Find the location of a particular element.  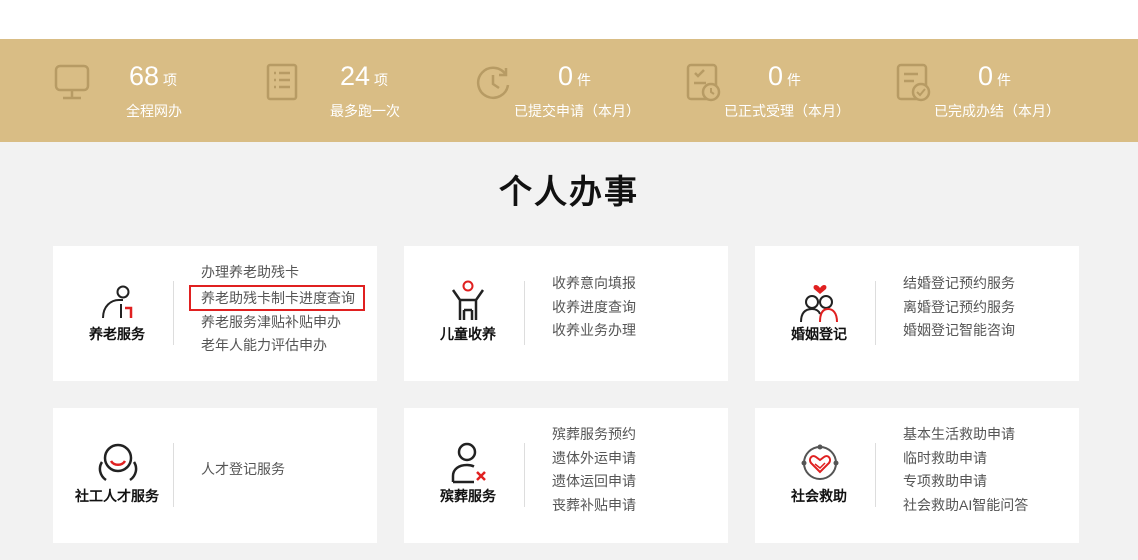

service-links: 办理养老助残卡 养老助残卡制卡进度查询 养老服务津贴补贴申办 老年人能力评估申办 is located at coordinates (277, 309).